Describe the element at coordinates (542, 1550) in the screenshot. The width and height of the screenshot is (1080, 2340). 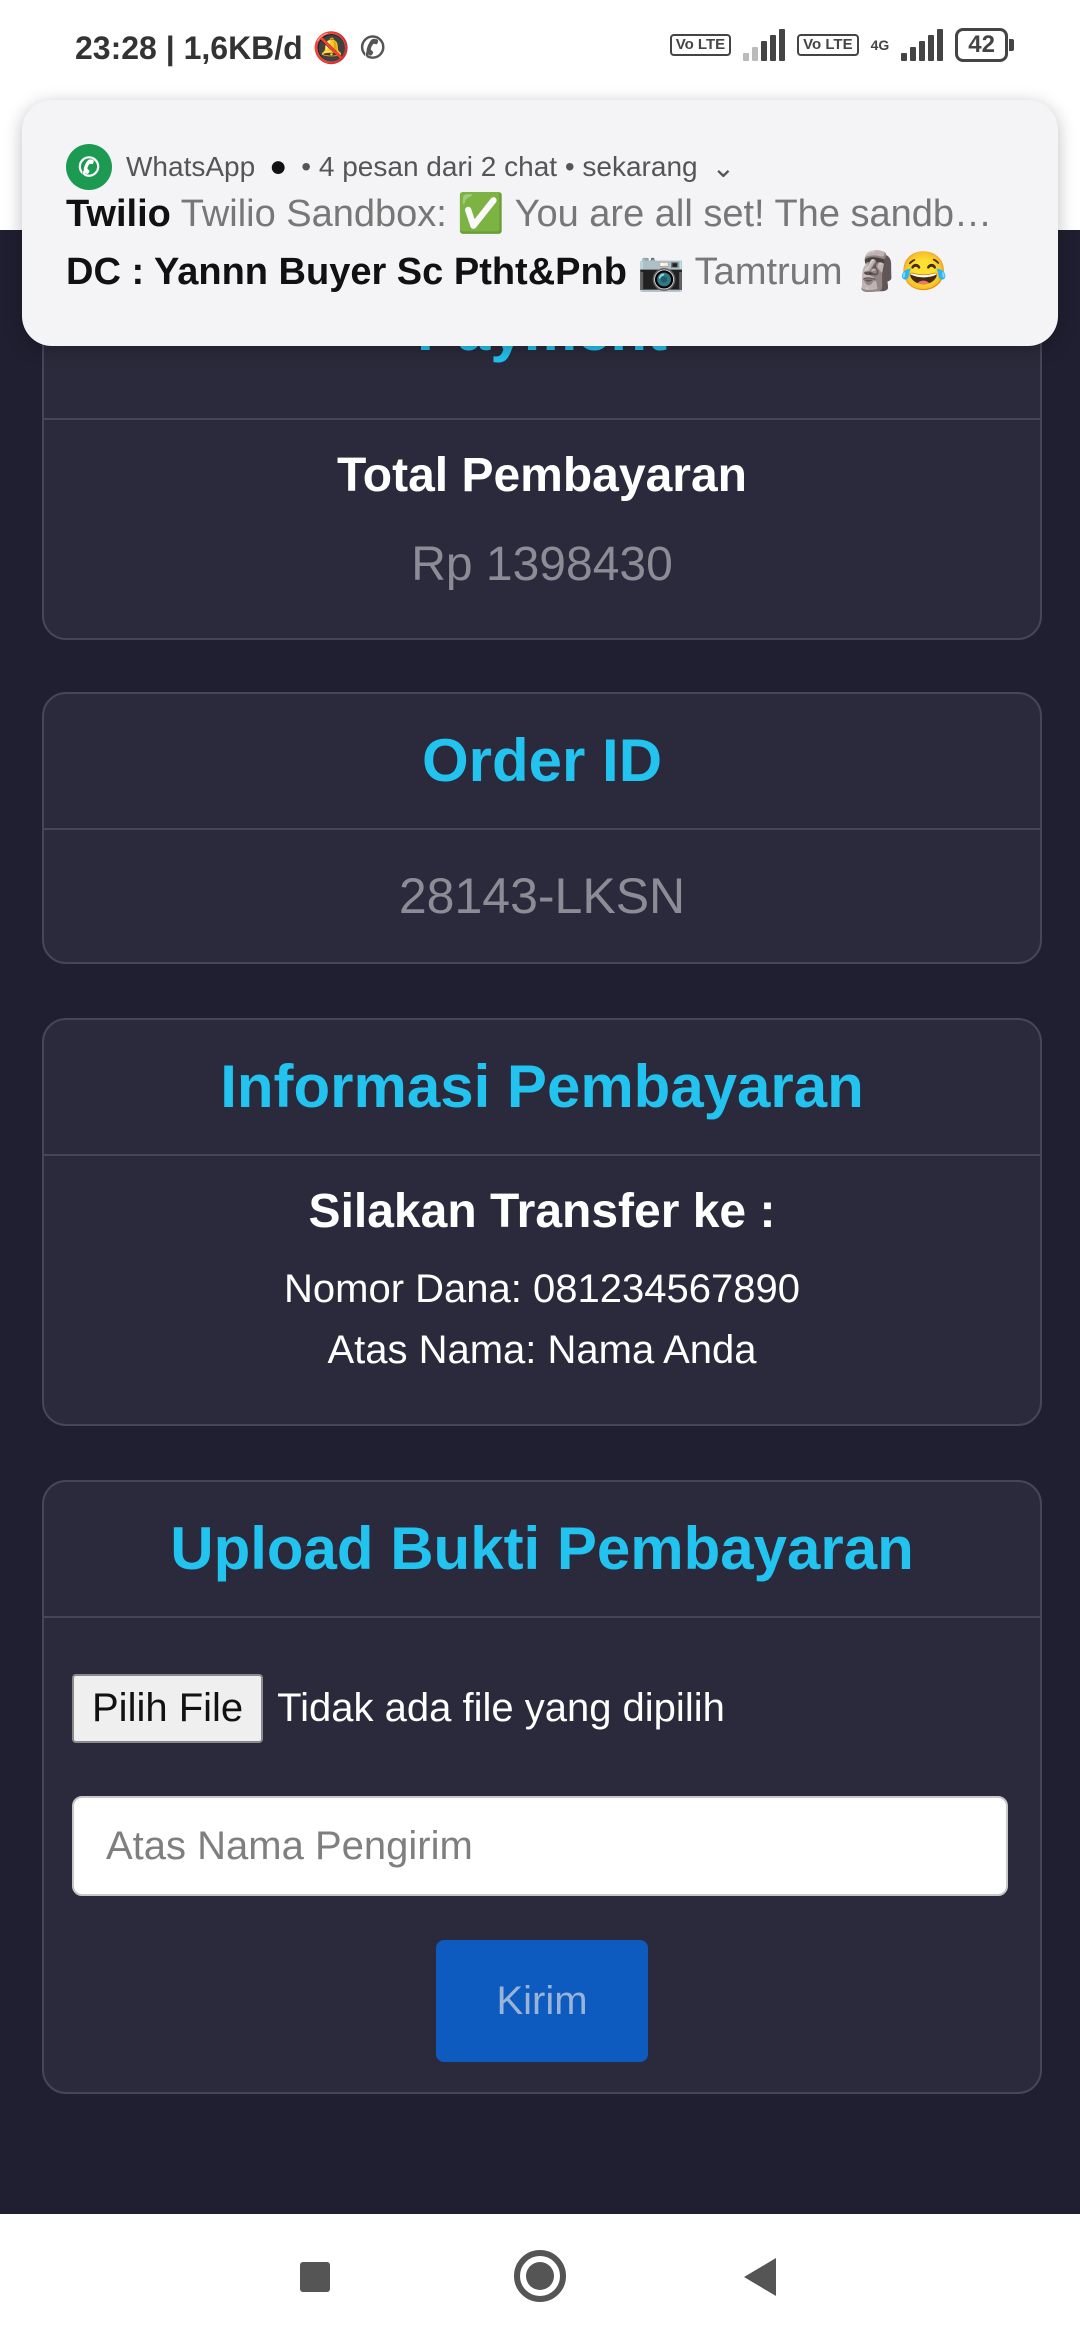
I see `upload-title: Upload Bukti Pembayaran` at that location.